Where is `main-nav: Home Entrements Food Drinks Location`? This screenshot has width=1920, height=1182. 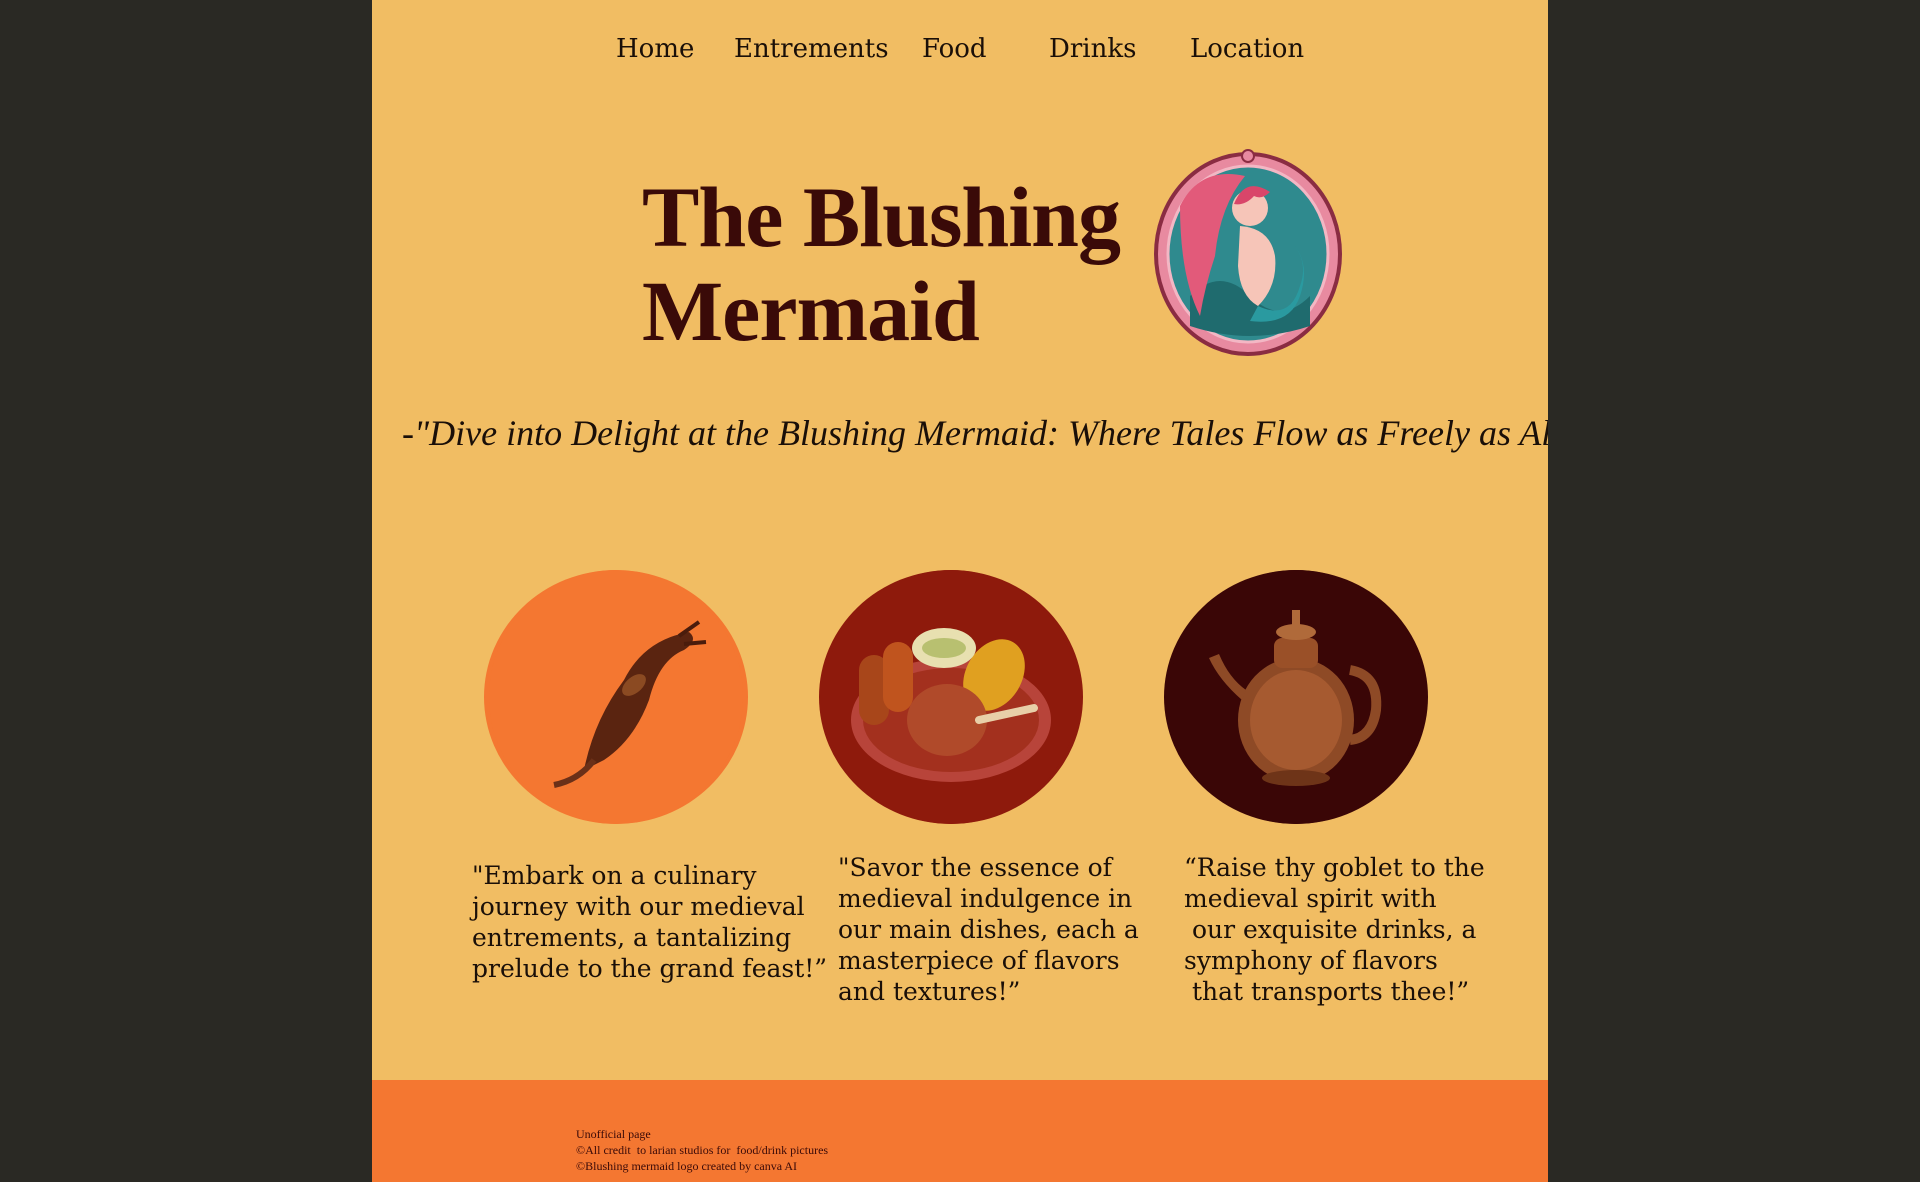
main-nav: Home Entrements Food Drinks Location is located at coordinates (960, 54).